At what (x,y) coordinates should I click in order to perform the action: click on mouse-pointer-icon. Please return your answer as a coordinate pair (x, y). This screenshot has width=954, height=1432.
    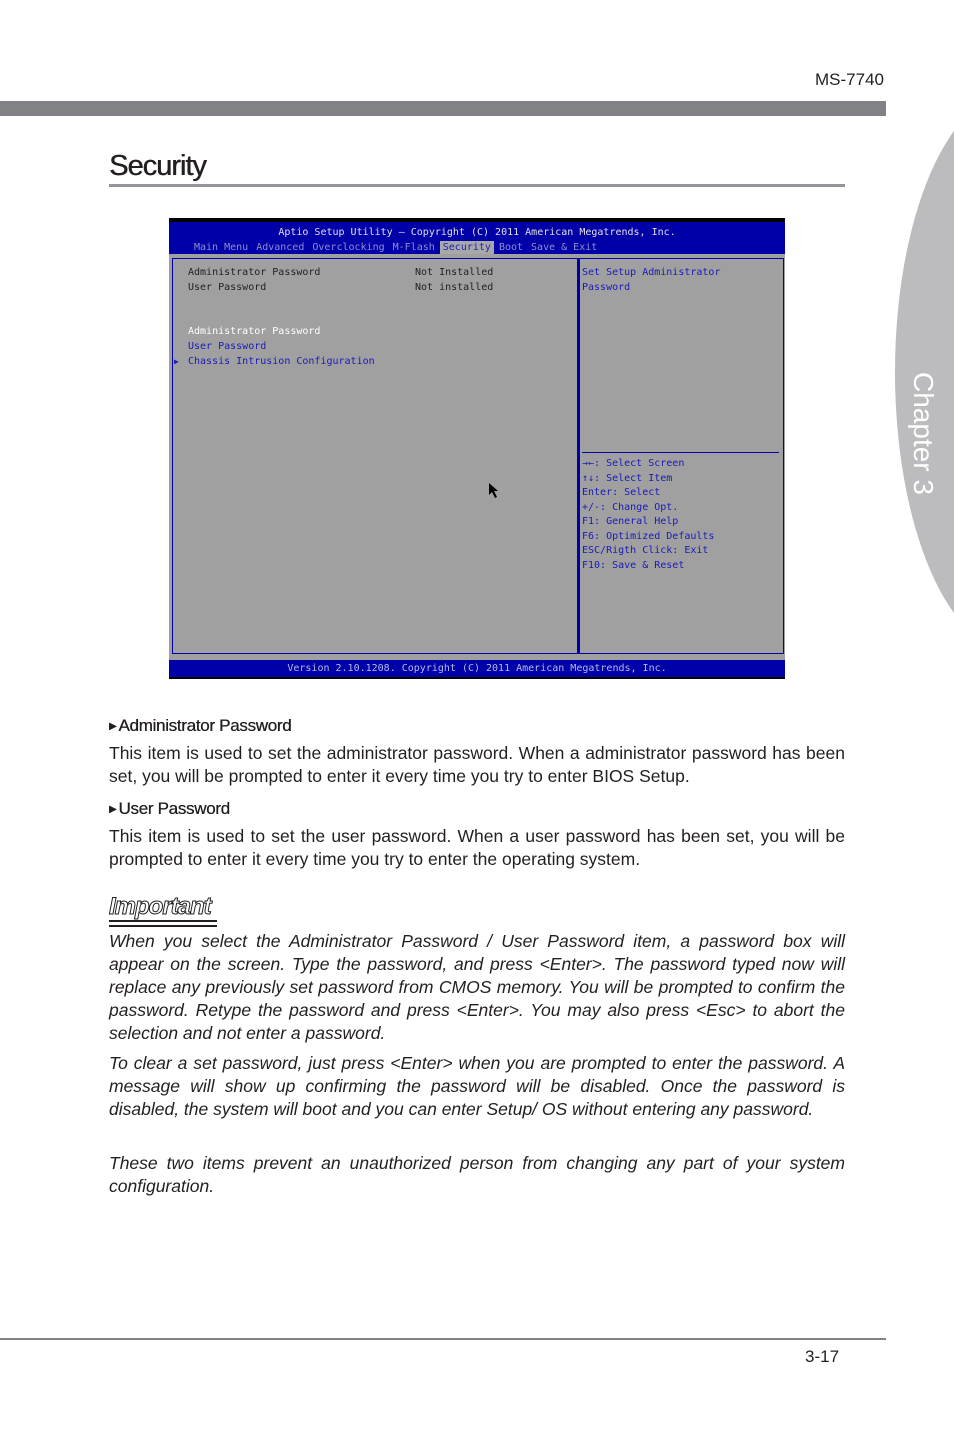
    Looking at the image, I should click on (493, 490).